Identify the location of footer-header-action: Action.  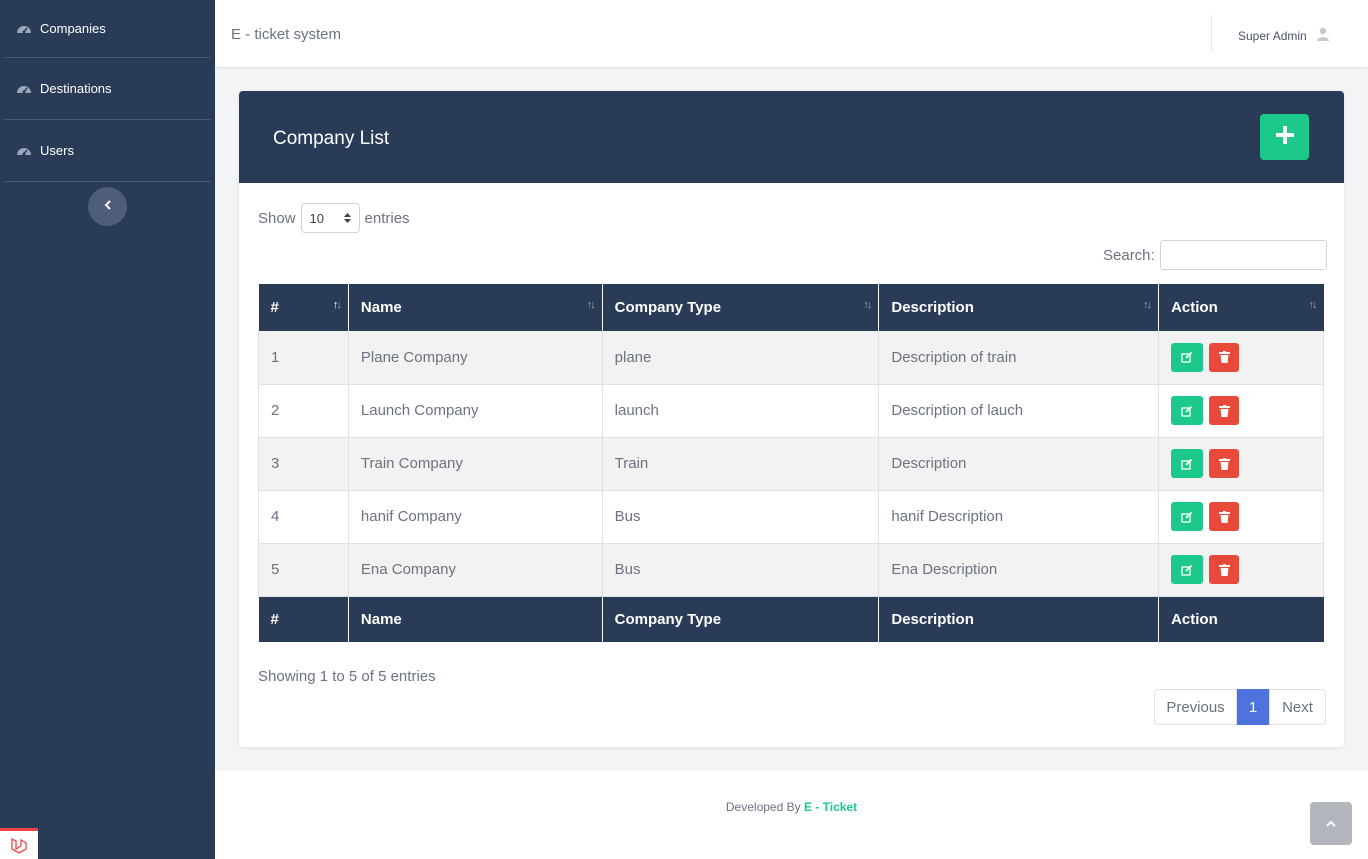
(1241, 619).